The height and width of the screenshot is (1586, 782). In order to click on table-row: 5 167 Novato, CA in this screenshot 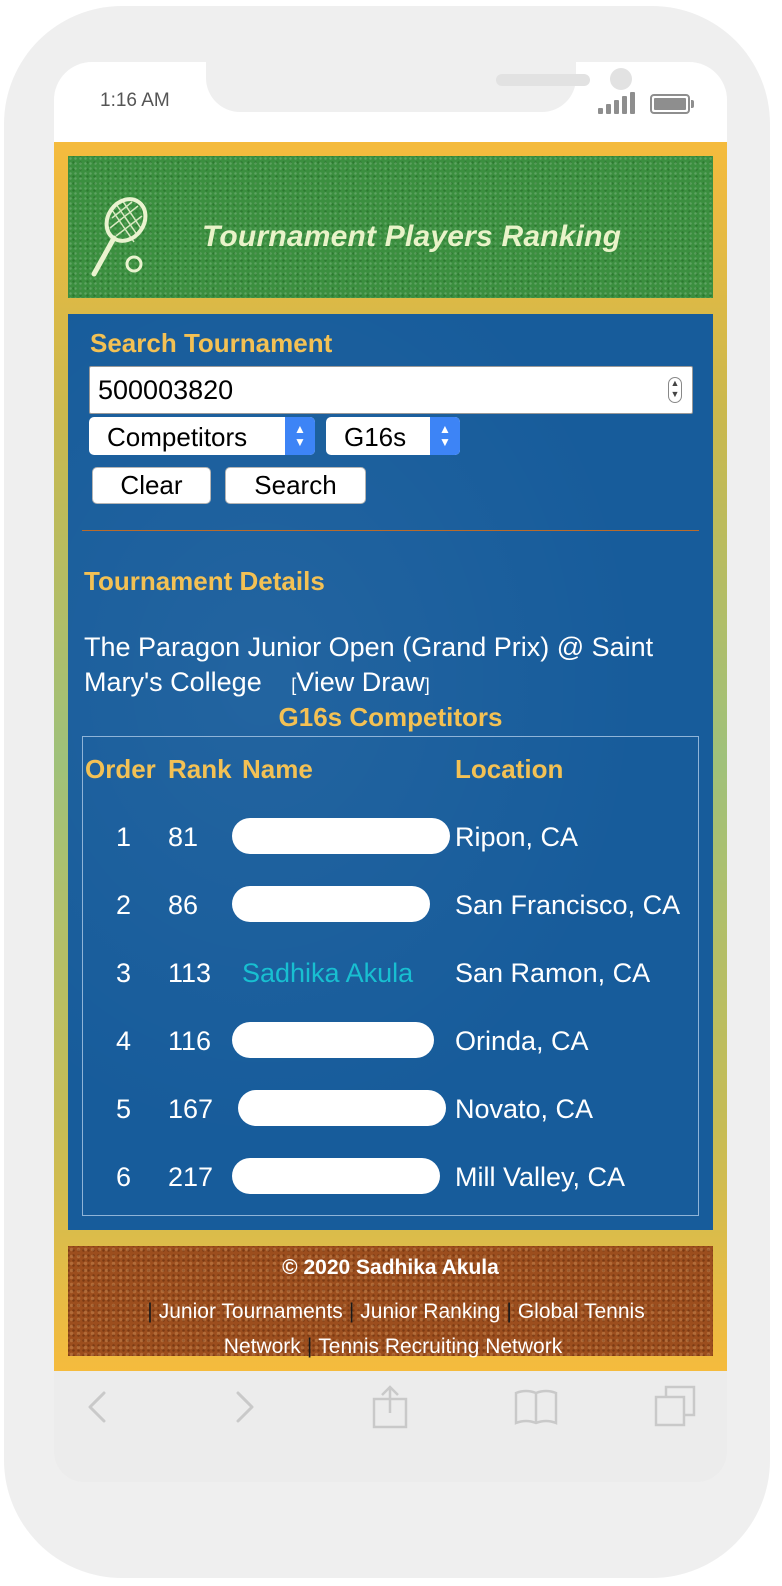, I will do `click(390, 1112)`.